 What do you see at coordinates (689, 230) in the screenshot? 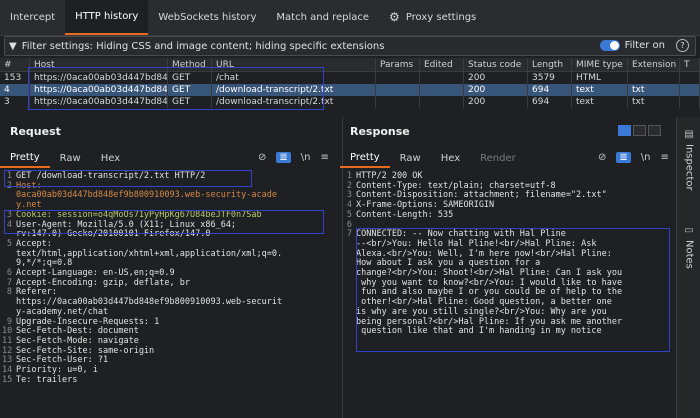
I see `notes-icon: ▭` at bounding box center [689, 230].